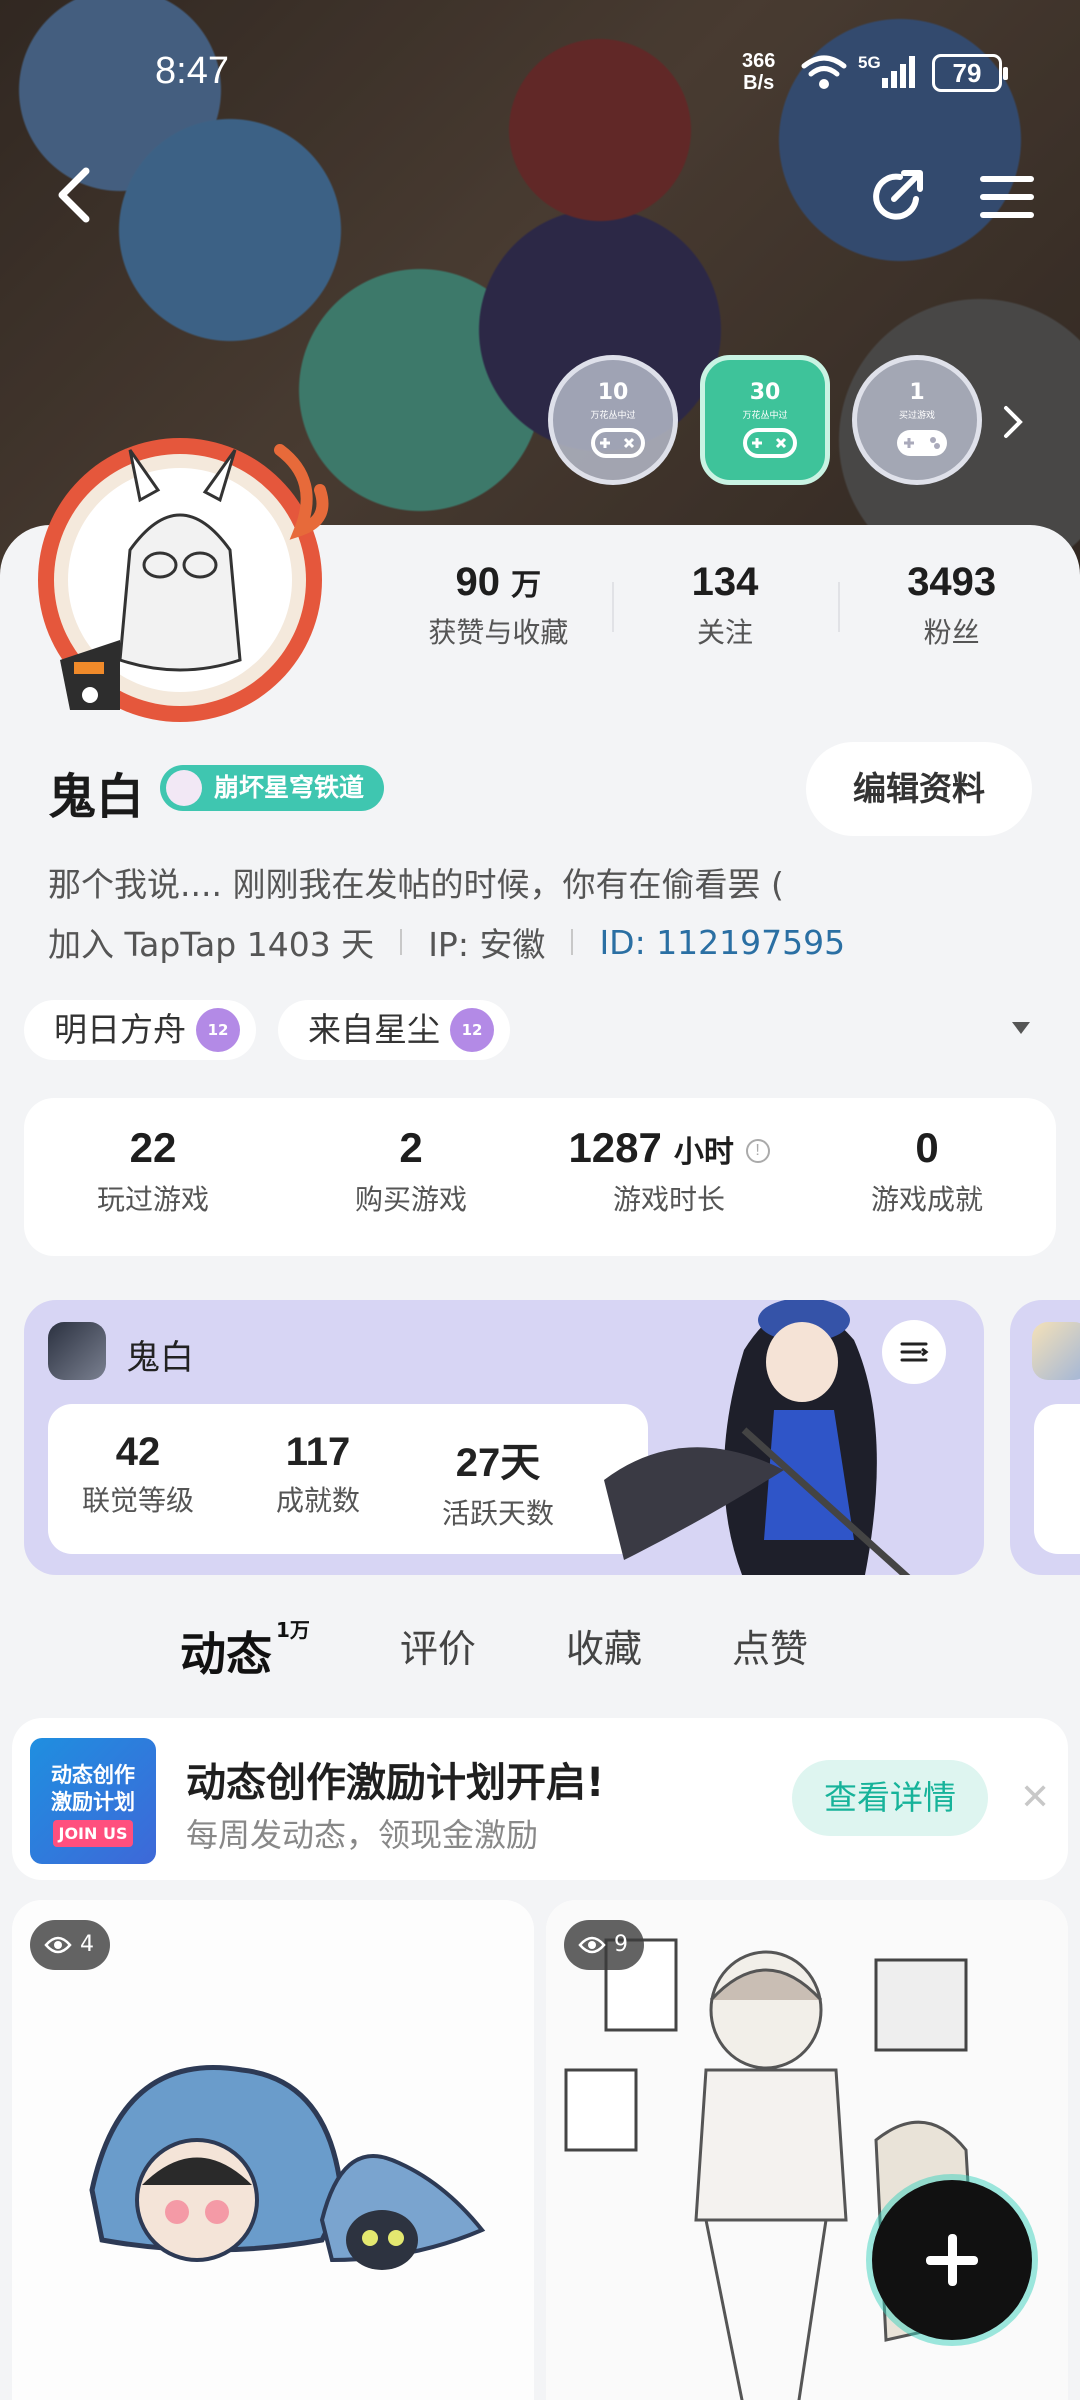 This screenshot has width=1080, height=2400. I want to click on stat-label: 购买游戏, so click(410, 1199).